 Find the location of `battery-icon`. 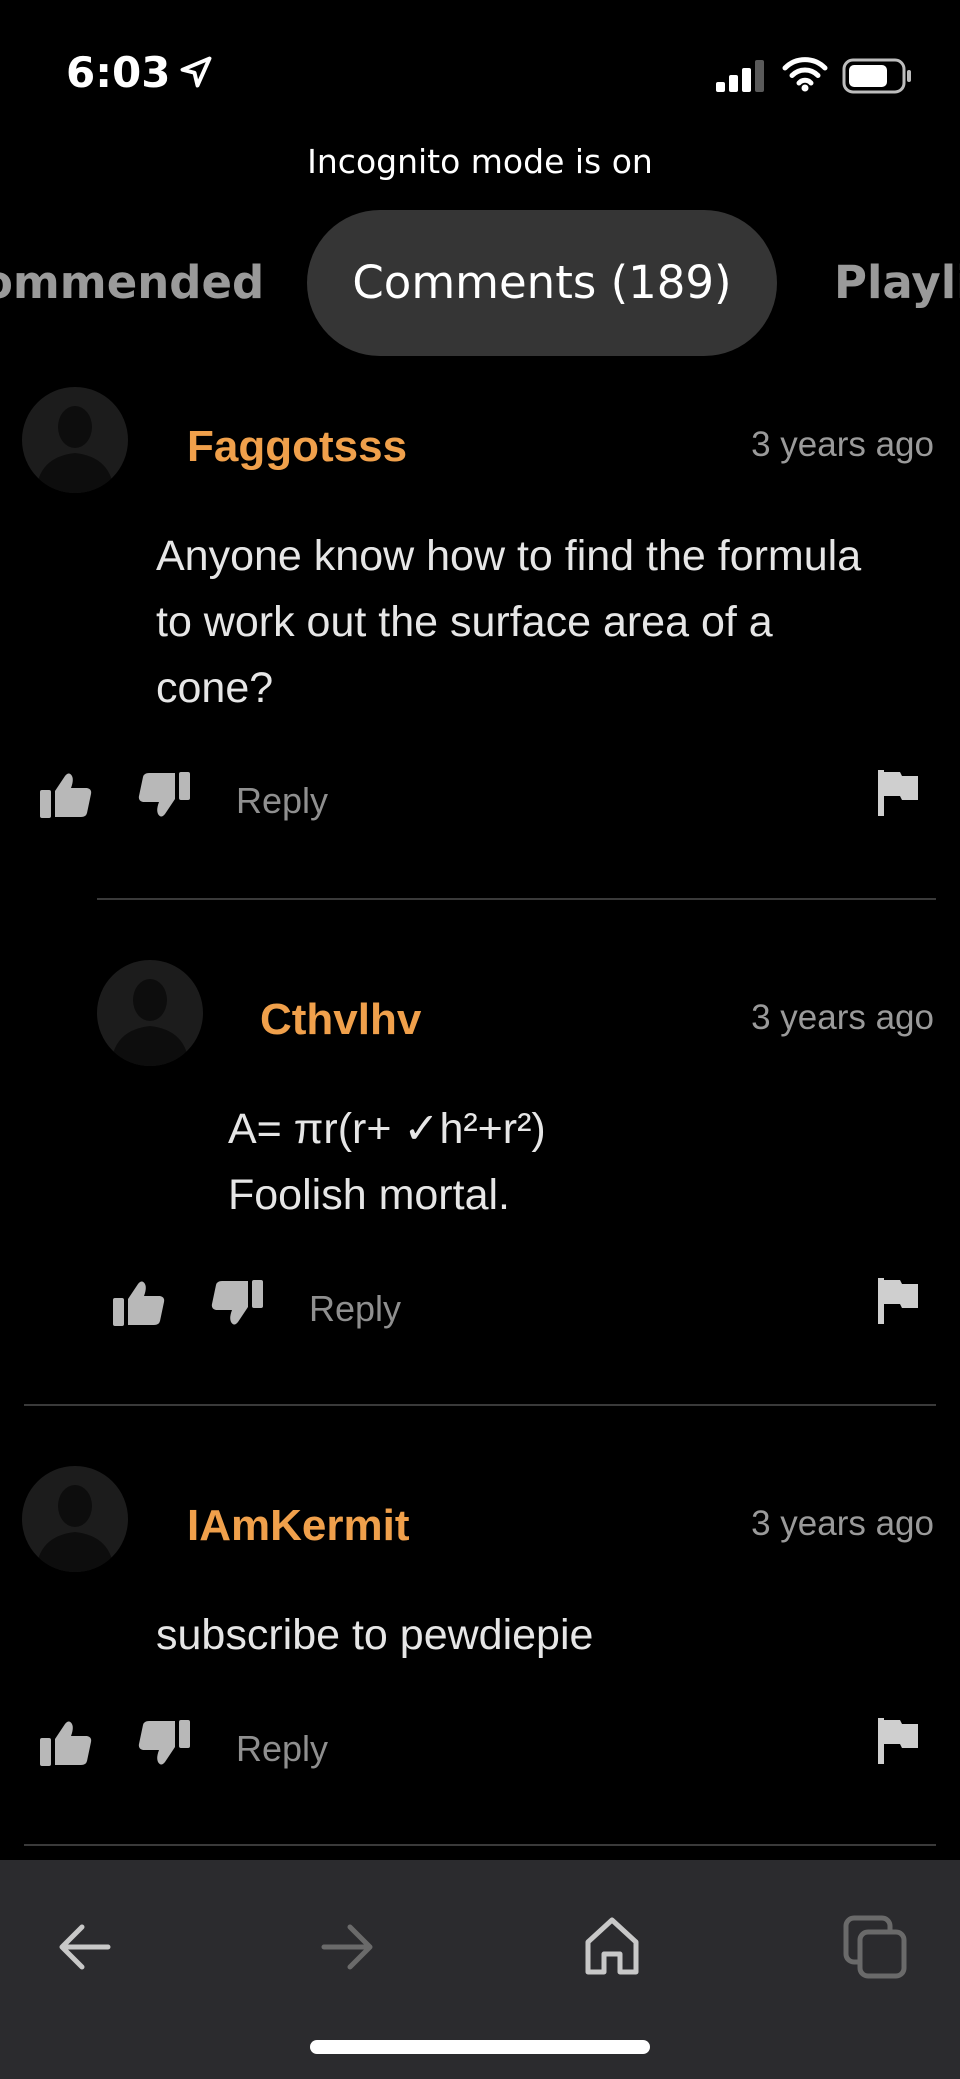

battery-icon is located at coordinates (876, 76).